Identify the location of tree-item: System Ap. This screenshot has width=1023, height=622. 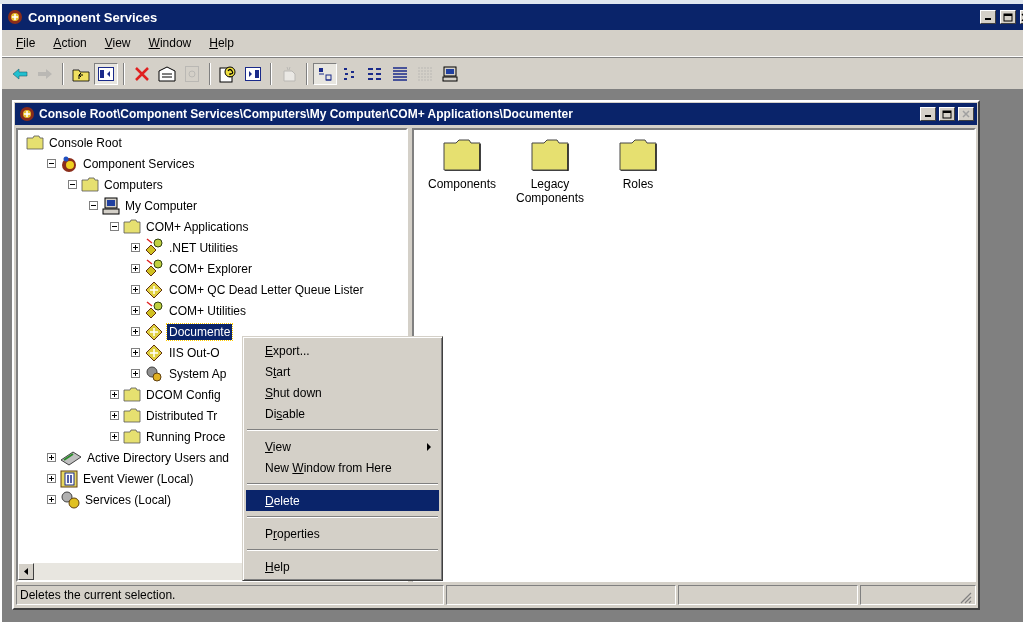
(198, 373).